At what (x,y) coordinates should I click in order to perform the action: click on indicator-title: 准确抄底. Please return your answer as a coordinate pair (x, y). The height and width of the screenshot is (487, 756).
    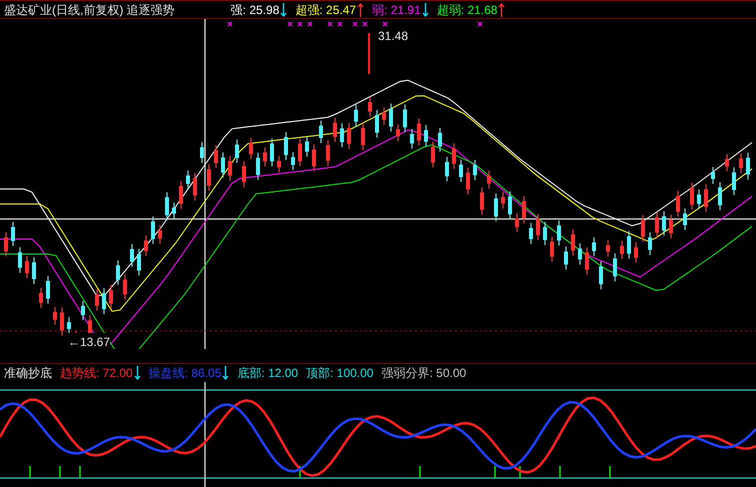
    Looking at the image, I should click on (28, 373).